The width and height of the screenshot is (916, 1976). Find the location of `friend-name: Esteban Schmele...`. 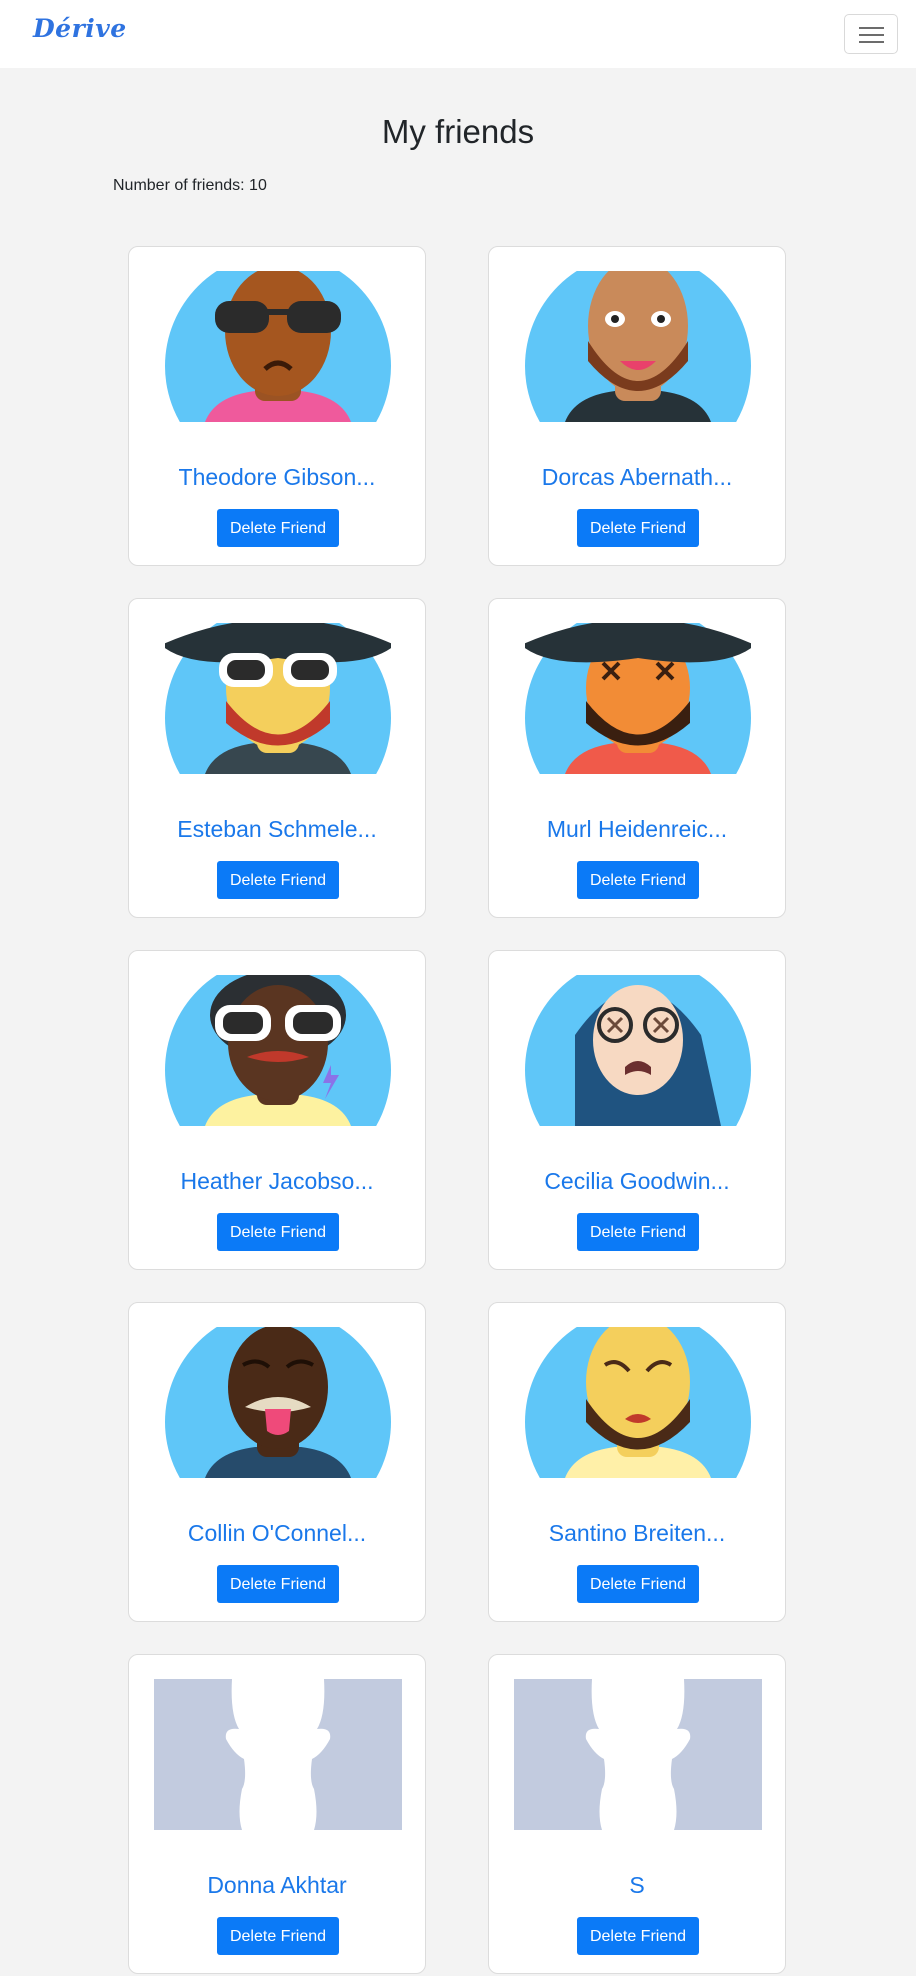

friend-name: Esteban Schmele... is located at coordinates (277, 829).